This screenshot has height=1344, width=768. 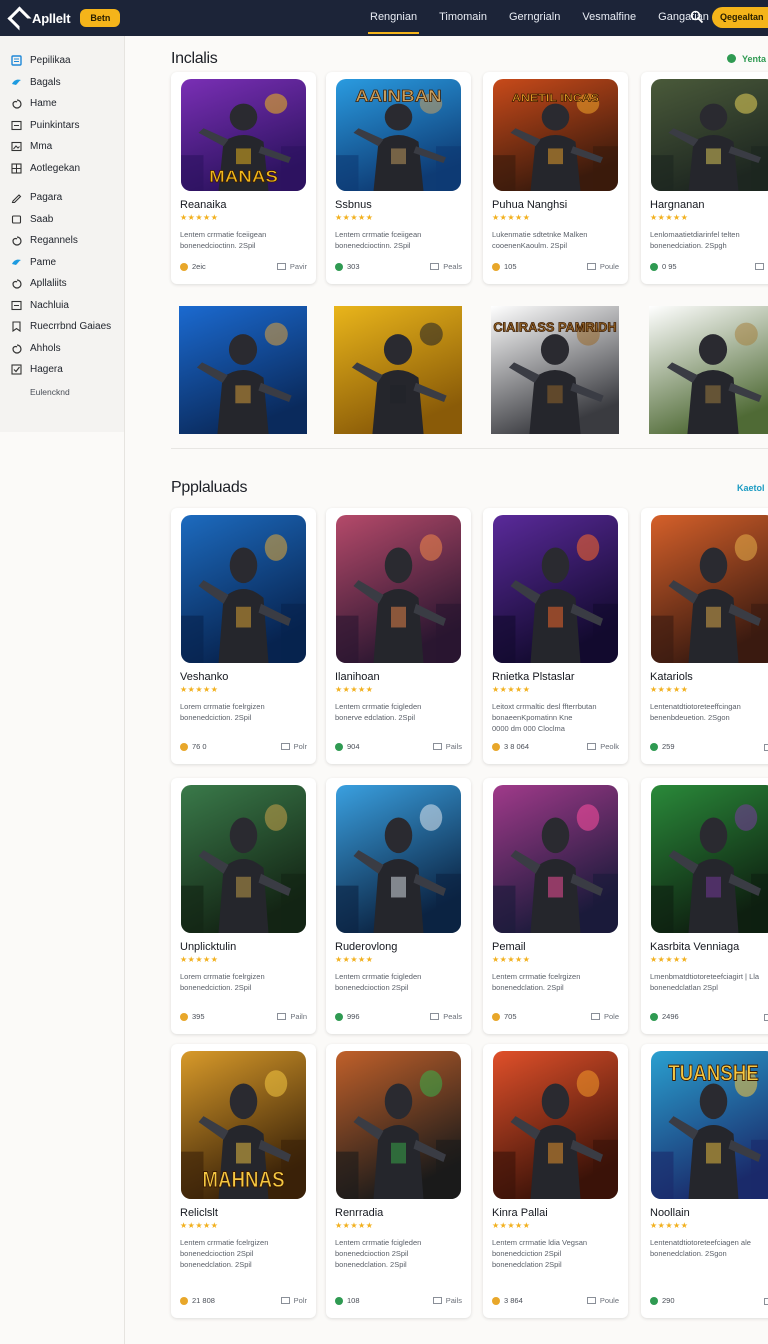 What do you see at coordinates (208, 947) in the screenshot?
I see `game-title: Unplicktulin` at bounding box center [208, 947].